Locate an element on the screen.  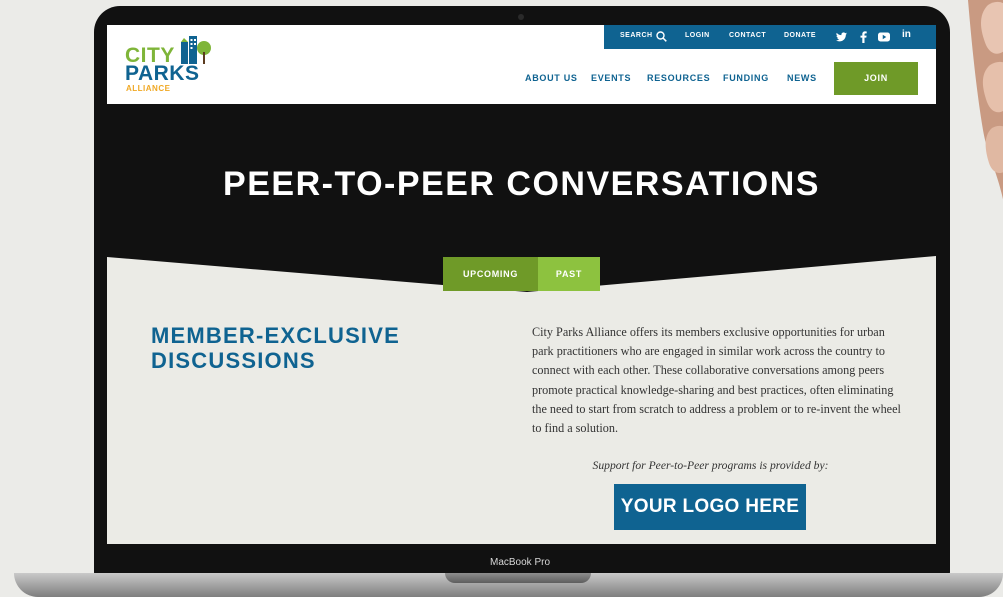
page-title: PEER-TO-PEER CONVERSATIONS is located at coordinates (521, 184).